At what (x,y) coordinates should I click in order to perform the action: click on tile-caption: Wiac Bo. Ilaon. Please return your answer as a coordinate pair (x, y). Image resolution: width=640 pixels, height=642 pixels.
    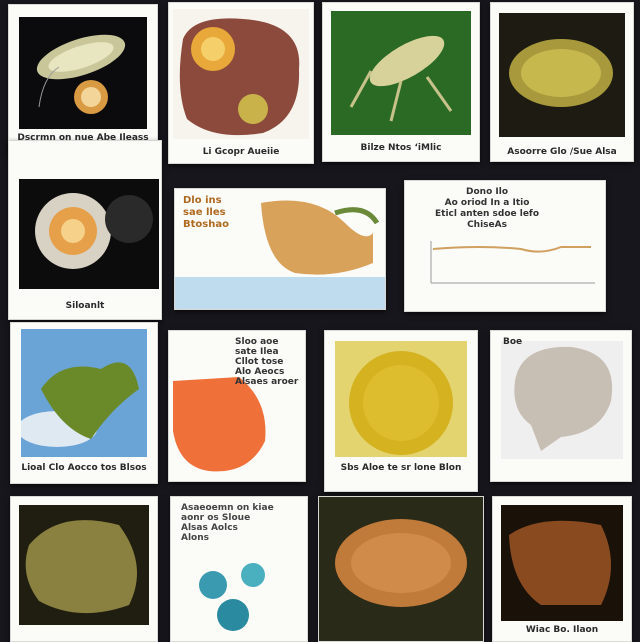
    Looking at the image, I should click on (562, 630).